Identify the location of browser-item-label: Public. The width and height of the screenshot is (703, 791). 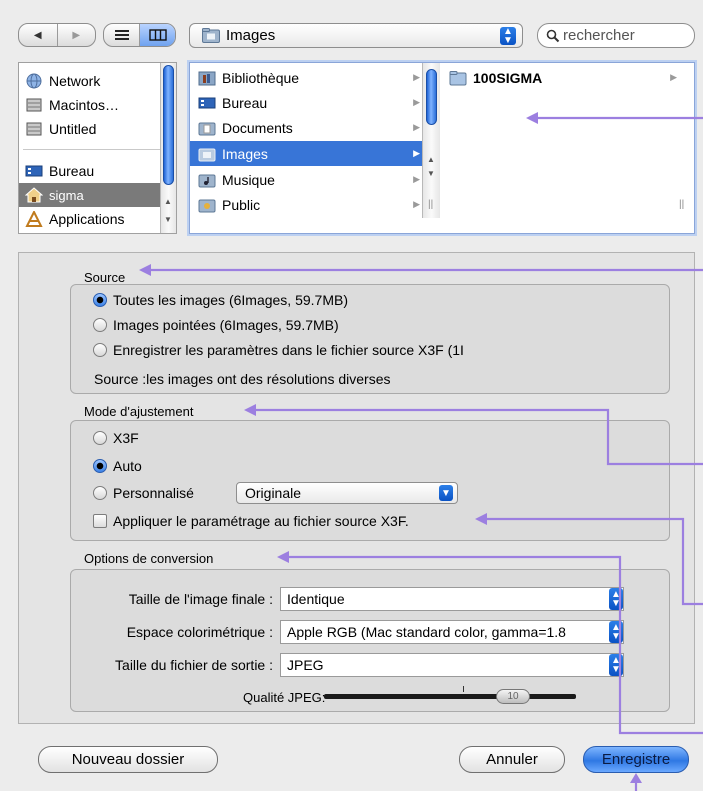
(241, 204).